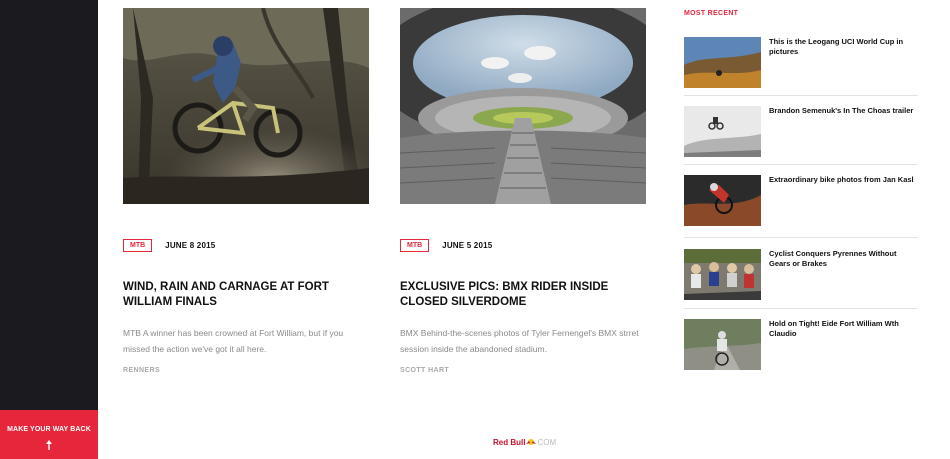  Describe the element at coordinates (509, 442) in the screenshot. I see `logo-brand-text: Red Bull` at that location.